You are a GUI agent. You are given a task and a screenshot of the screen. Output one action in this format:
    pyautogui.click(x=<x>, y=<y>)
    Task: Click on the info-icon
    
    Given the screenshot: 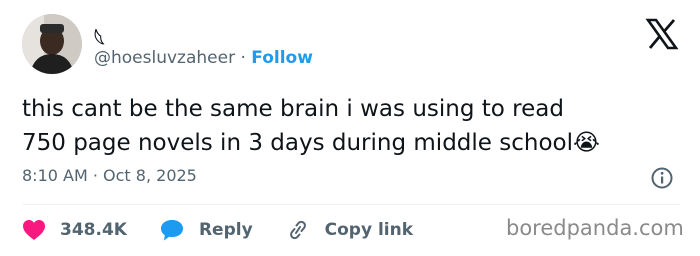 What is the action you would take?
    pyautogui.click(x=662, y=178)
    